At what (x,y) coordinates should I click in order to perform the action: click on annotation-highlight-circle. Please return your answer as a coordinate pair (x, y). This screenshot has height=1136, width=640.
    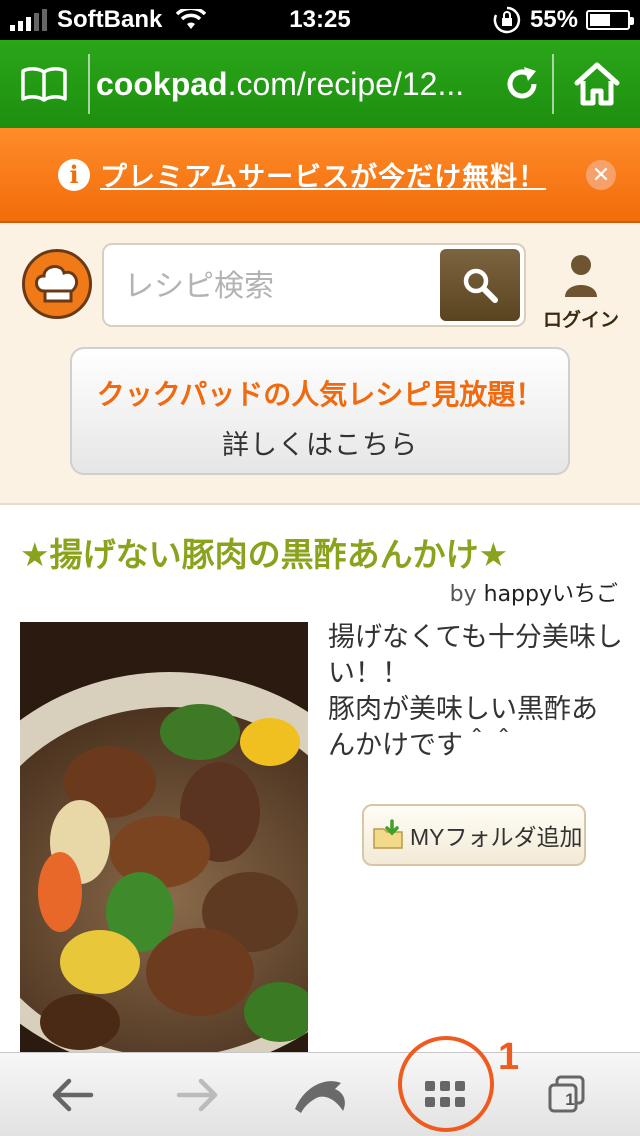
    Looking at the image, I should click on (446, 1084).